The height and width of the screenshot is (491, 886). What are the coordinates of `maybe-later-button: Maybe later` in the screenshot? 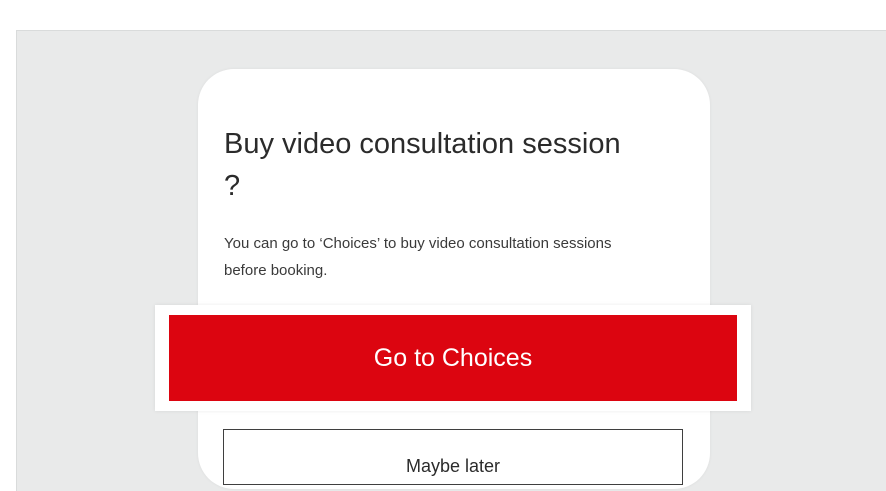 It's located at (453, 457).